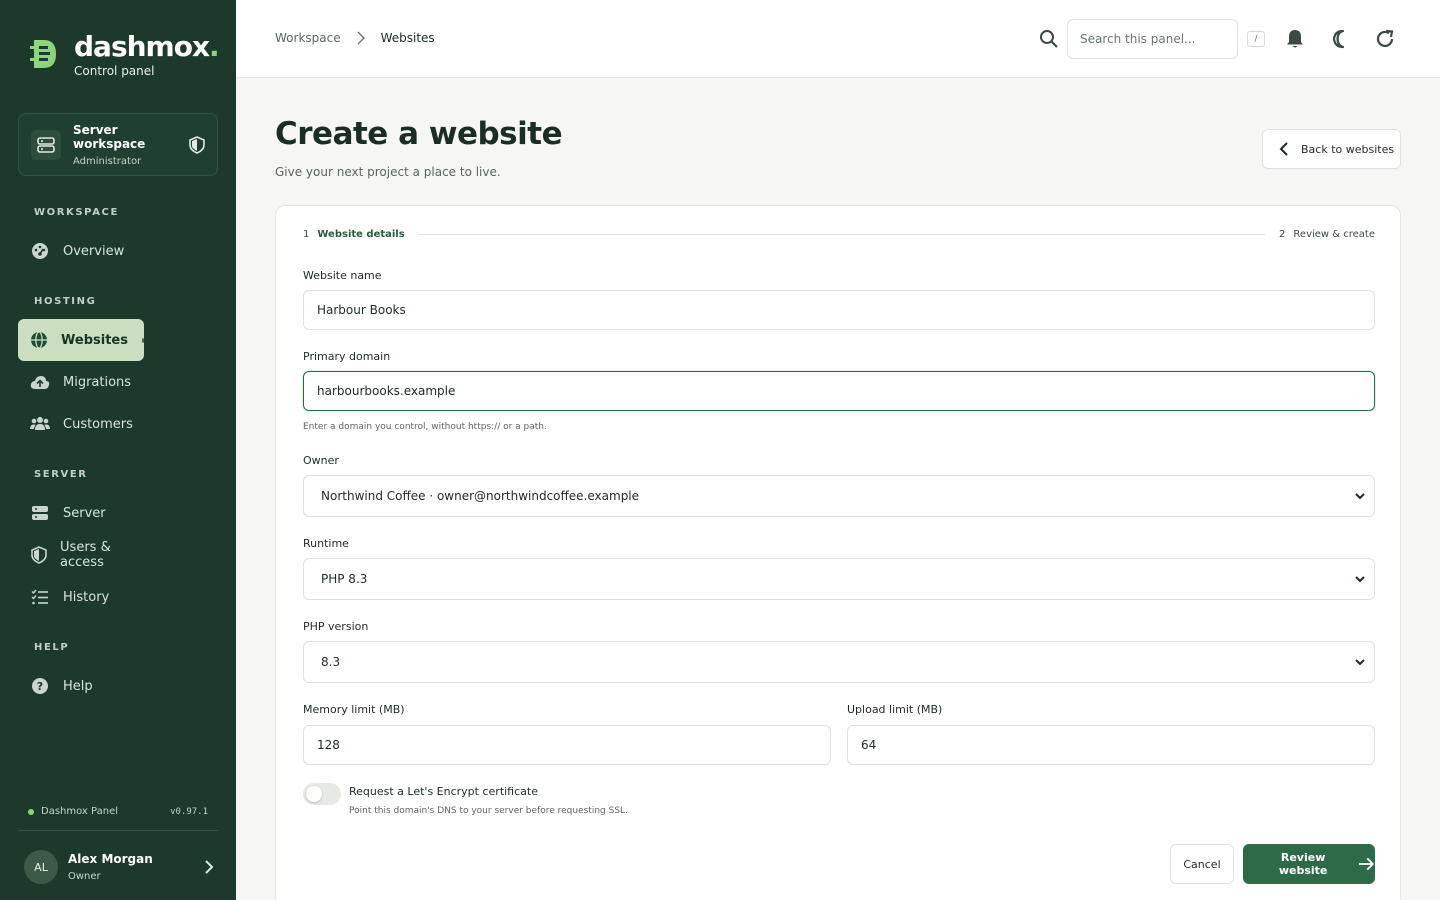  Describe the element at coordinates (1256, 39) in the screenshot. I see `search-shortcut-hint: /` at that location.